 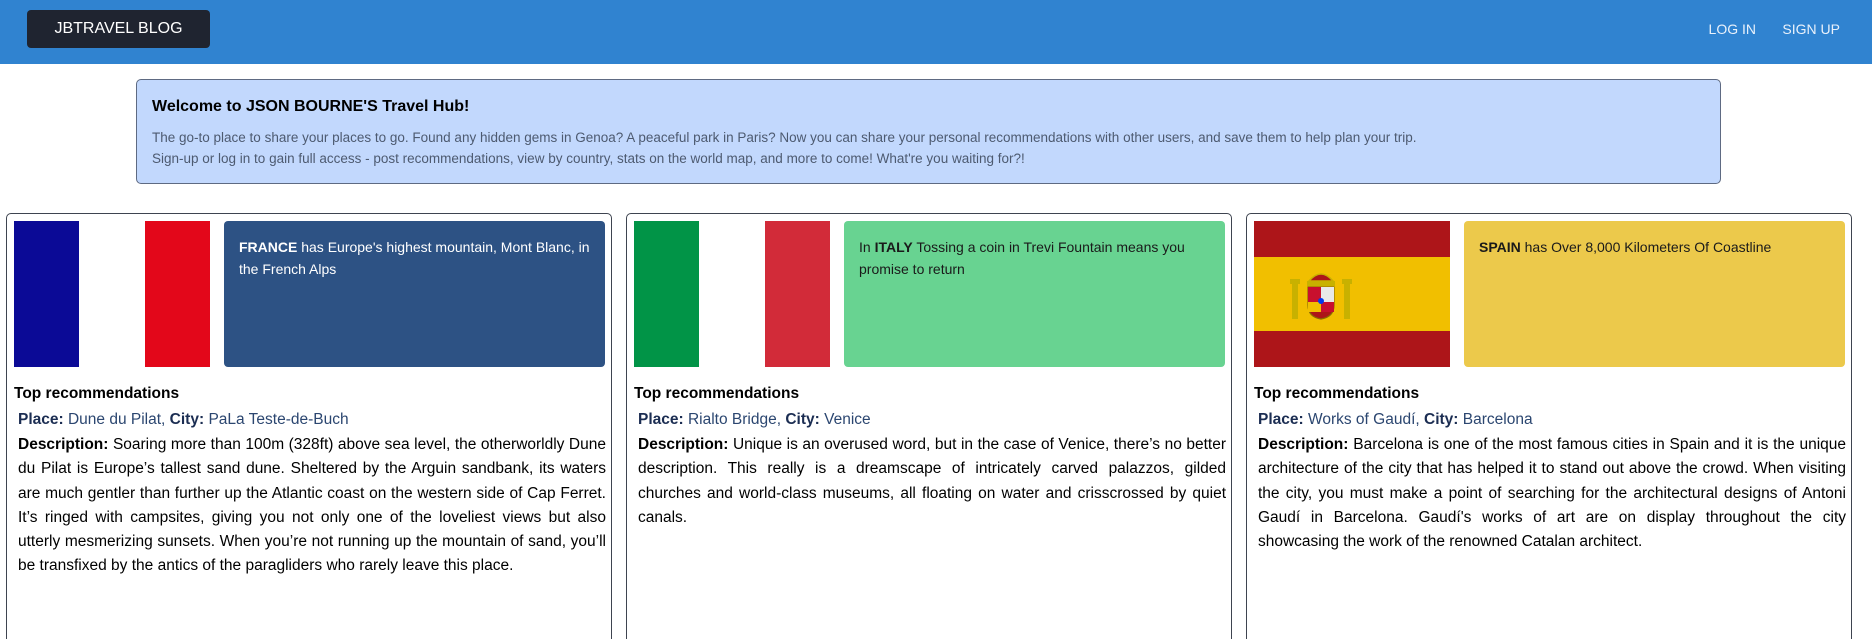 I want to click on country-name: FRANCE, so click(x=268, y=247).